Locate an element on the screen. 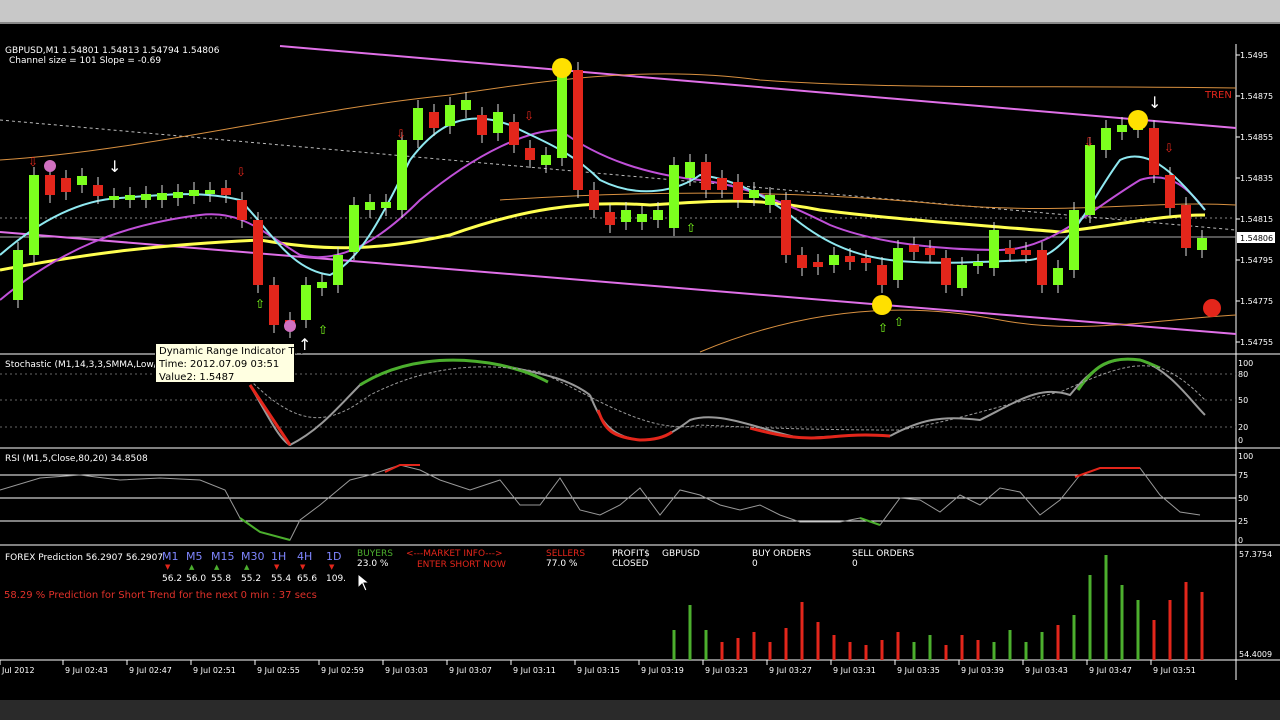 This screenshot has width=1280, height=720. sell-orders-value: 0 is located at coordinates (855, 564).